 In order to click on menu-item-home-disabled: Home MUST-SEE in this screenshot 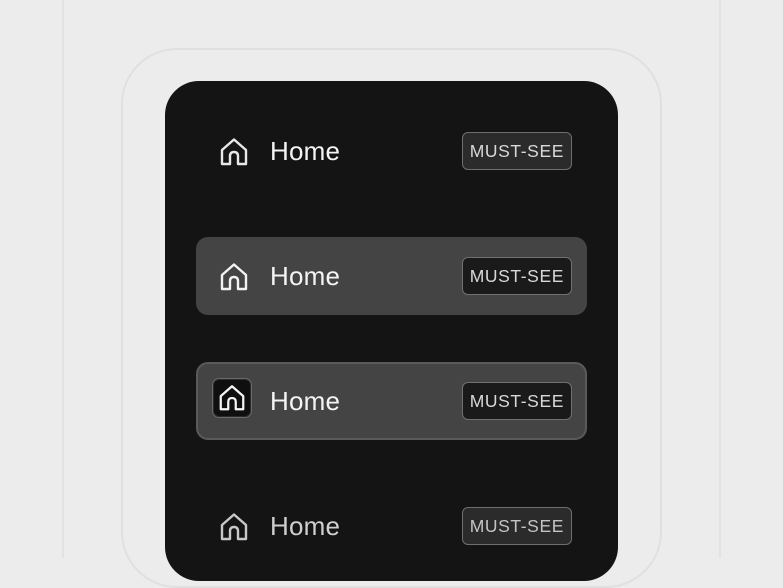, I will do `click(391, 526)`.